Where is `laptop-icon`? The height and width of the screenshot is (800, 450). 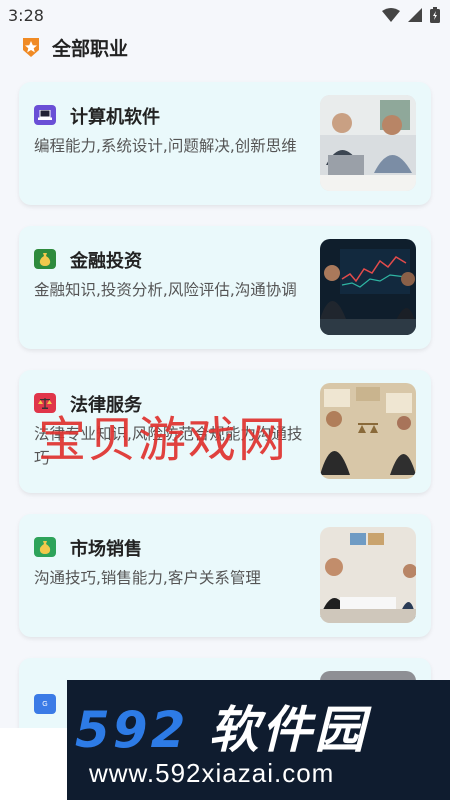
laptop-icon is located at coordinates (45, 115).